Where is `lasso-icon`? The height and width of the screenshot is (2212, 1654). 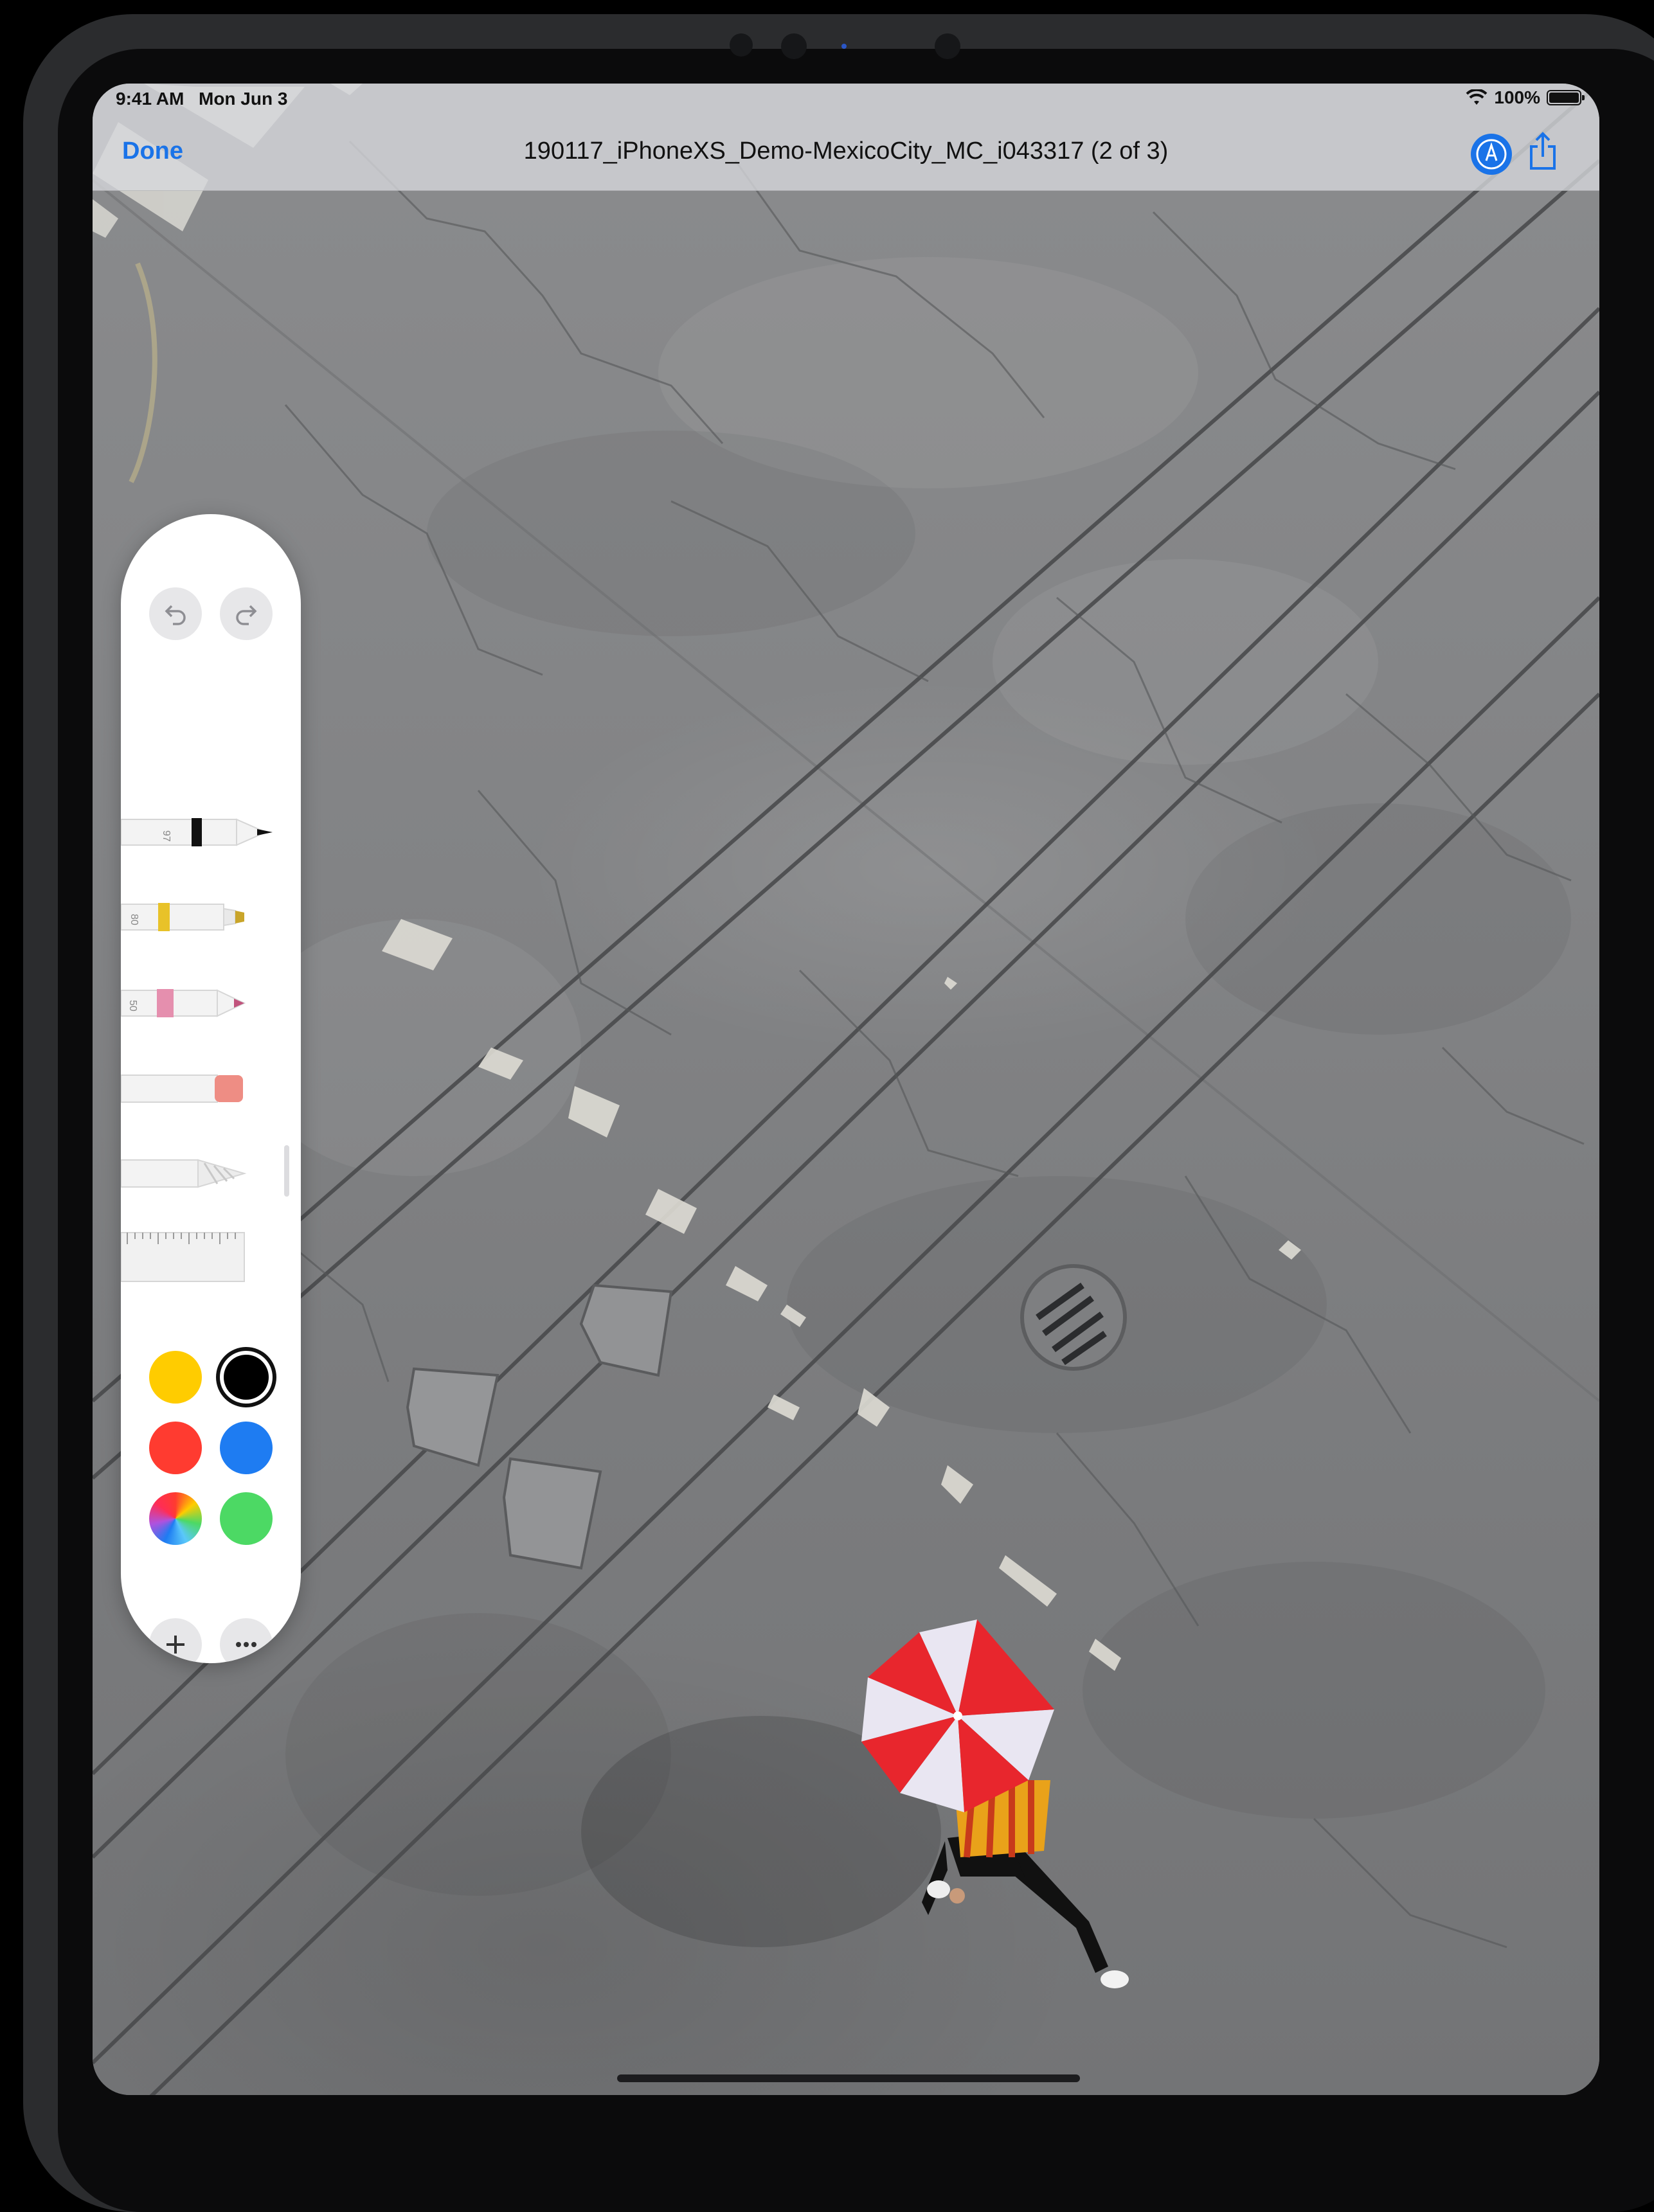
lasso-icon is located at coordinates (184, 1173).